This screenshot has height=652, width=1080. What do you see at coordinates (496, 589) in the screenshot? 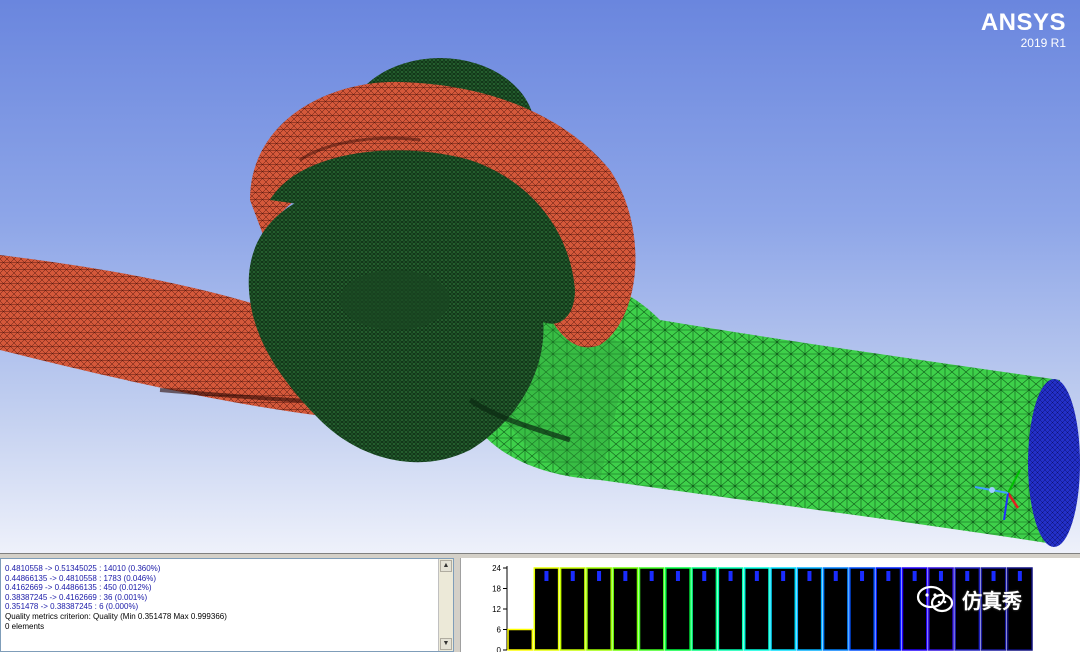
I see `y-tick-label: 18` at bounding box center [496, 589].